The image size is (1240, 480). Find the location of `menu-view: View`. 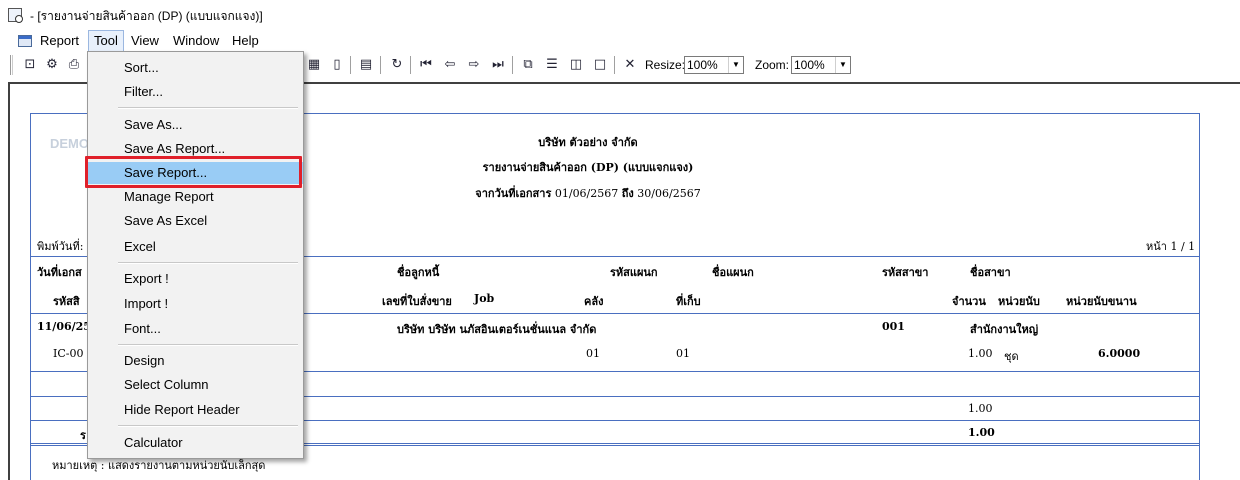

menu-view: View is located at coordinates (145, 41).